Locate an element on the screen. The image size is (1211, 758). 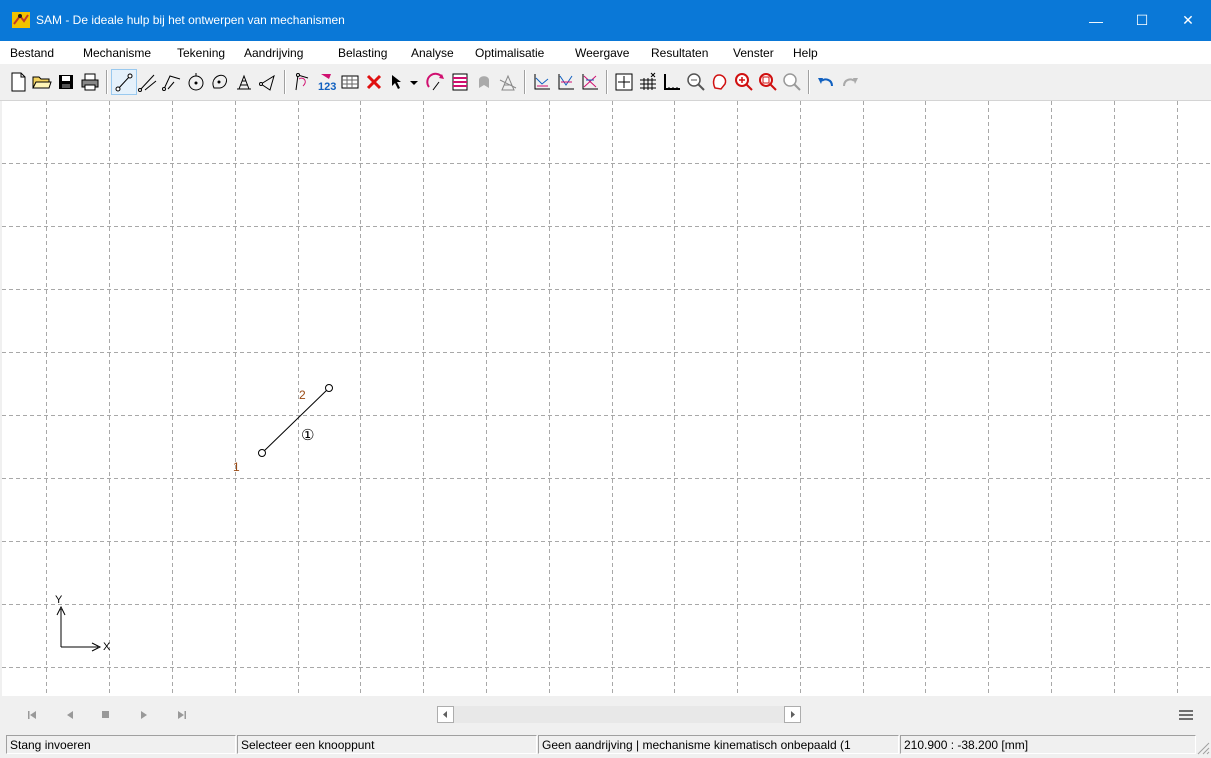
previous-frame-icon is located at coordinates (70, 715).